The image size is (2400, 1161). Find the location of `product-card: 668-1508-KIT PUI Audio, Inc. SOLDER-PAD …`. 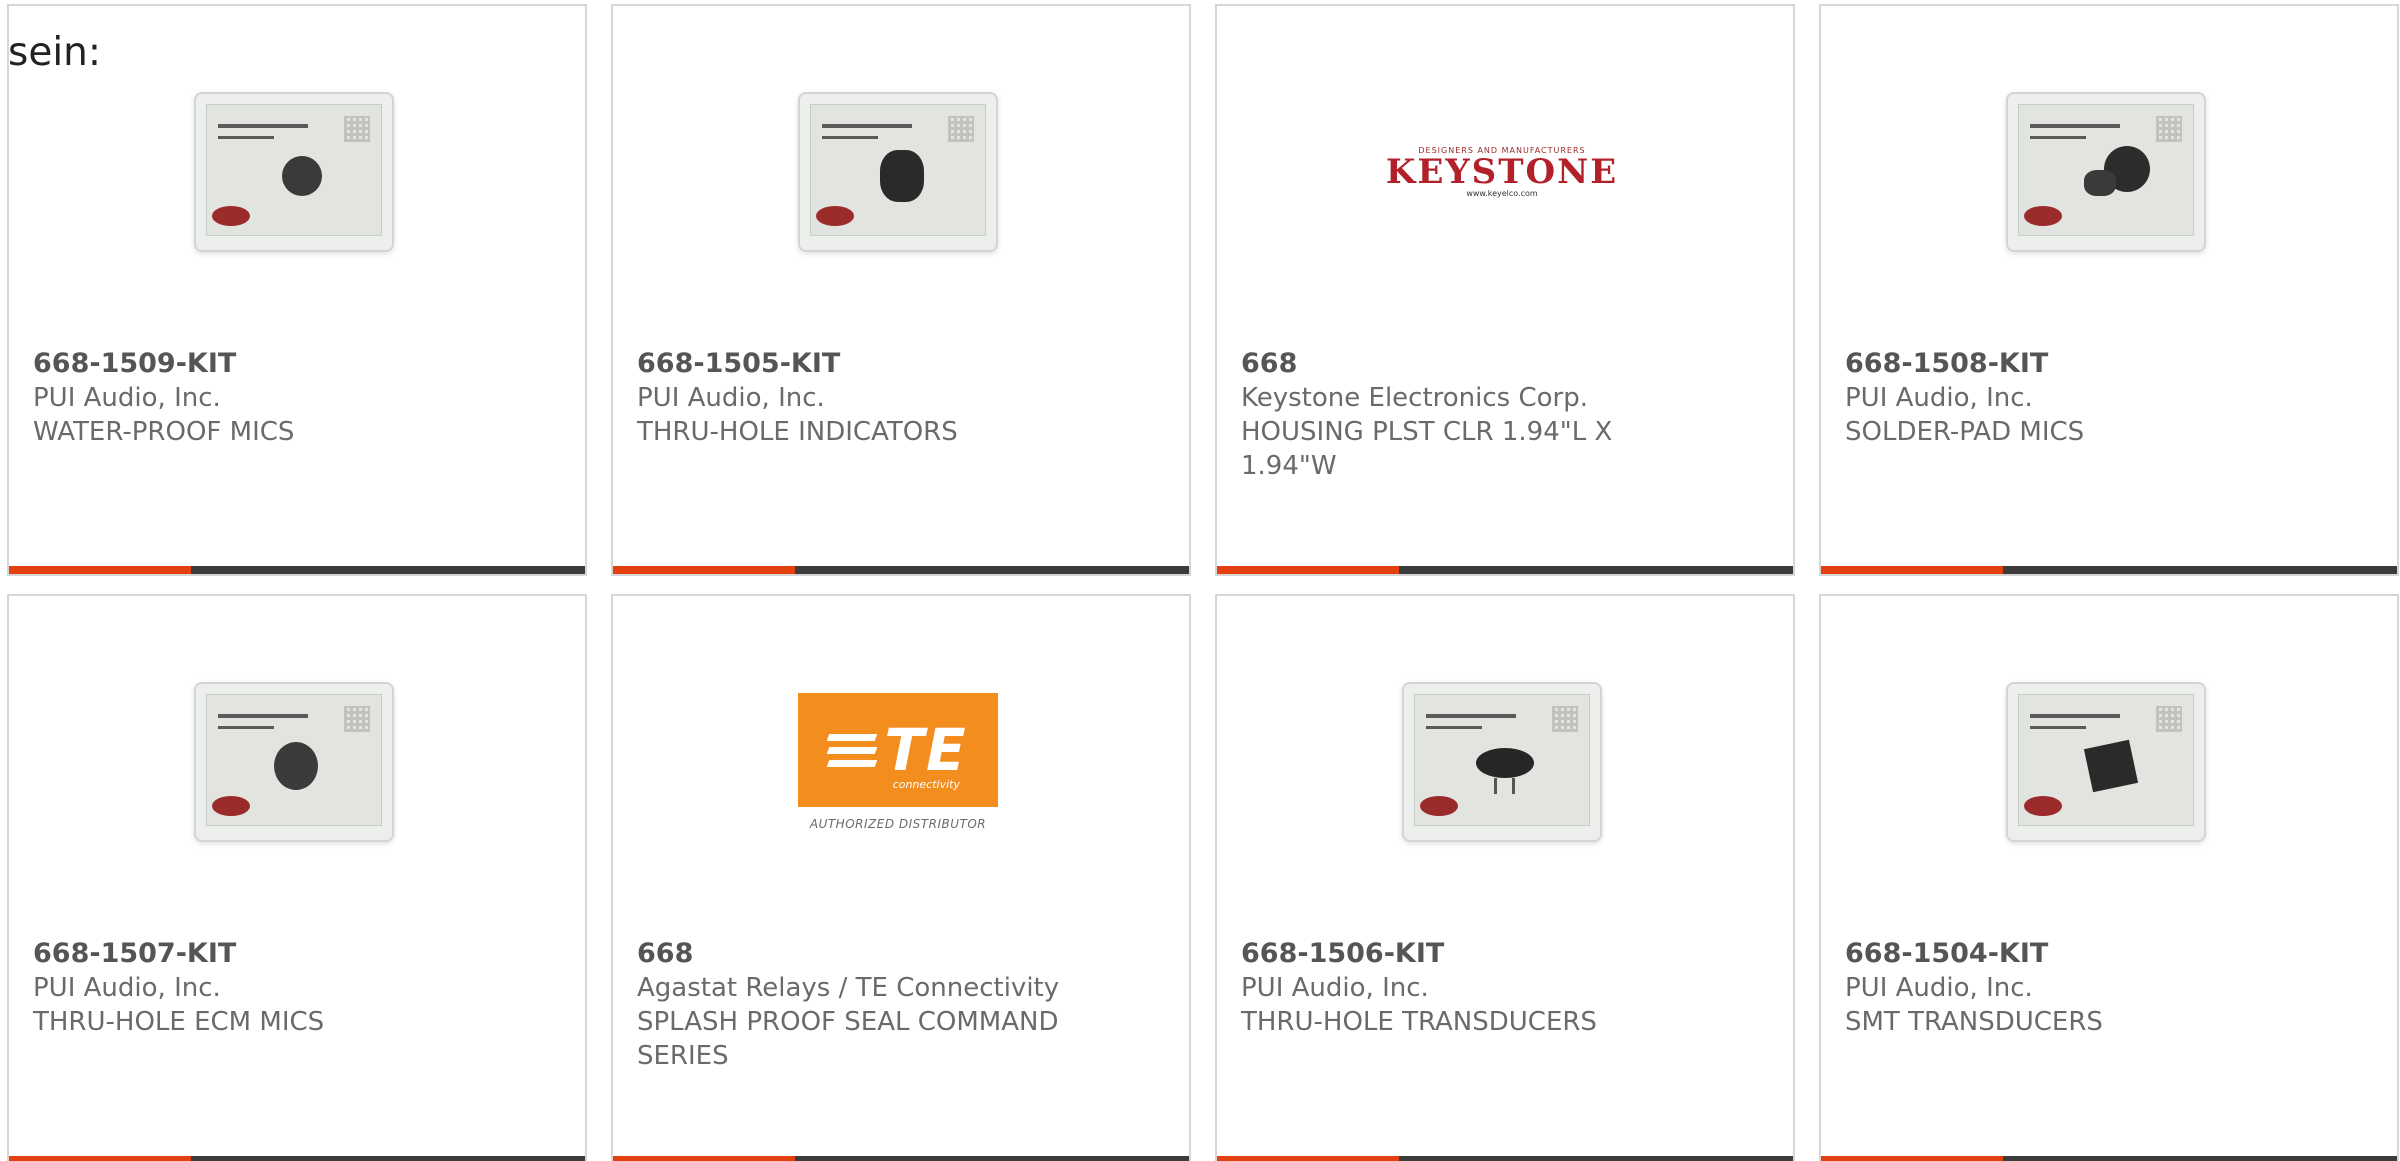

product-card: 668-1508-KIT PUI Audio, Inc. SOLDER-PAD … is located at coordinates (2109, 290).